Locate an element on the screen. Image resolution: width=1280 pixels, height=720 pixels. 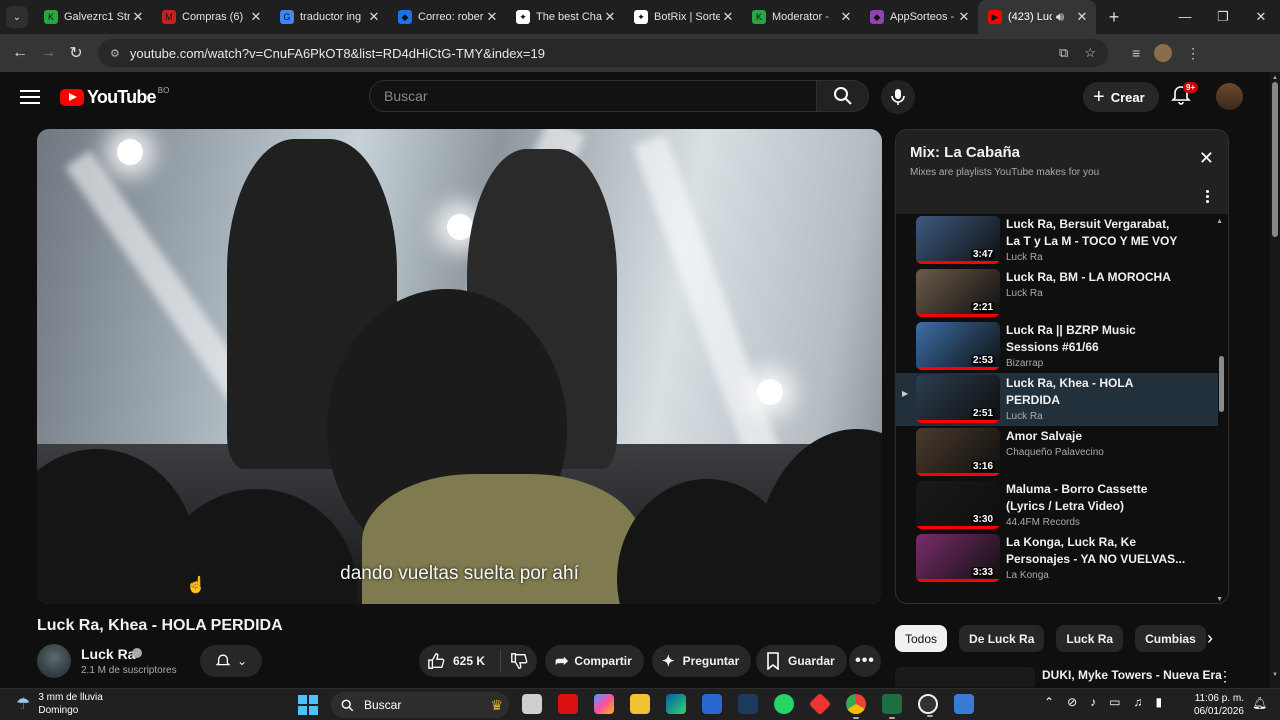
notification-bell-icon: 🔔︎ is located at coordinates (1259, 703).